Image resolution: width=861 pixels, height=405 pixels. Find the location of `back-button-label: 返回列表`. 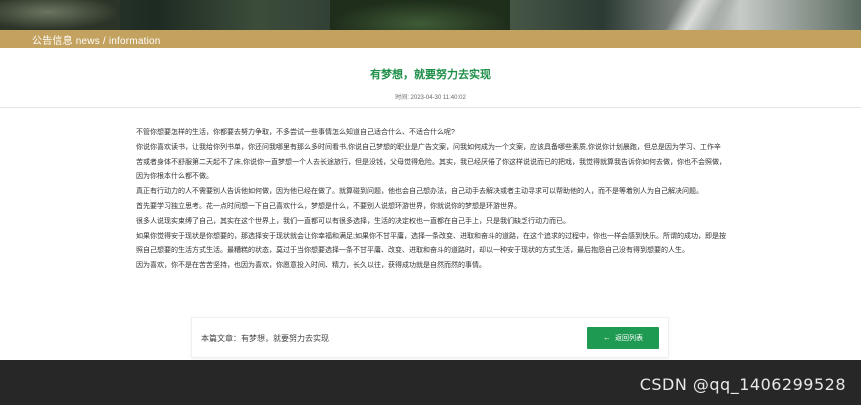

back-button-label: 返回列表 is located at coordinates (629, 338).